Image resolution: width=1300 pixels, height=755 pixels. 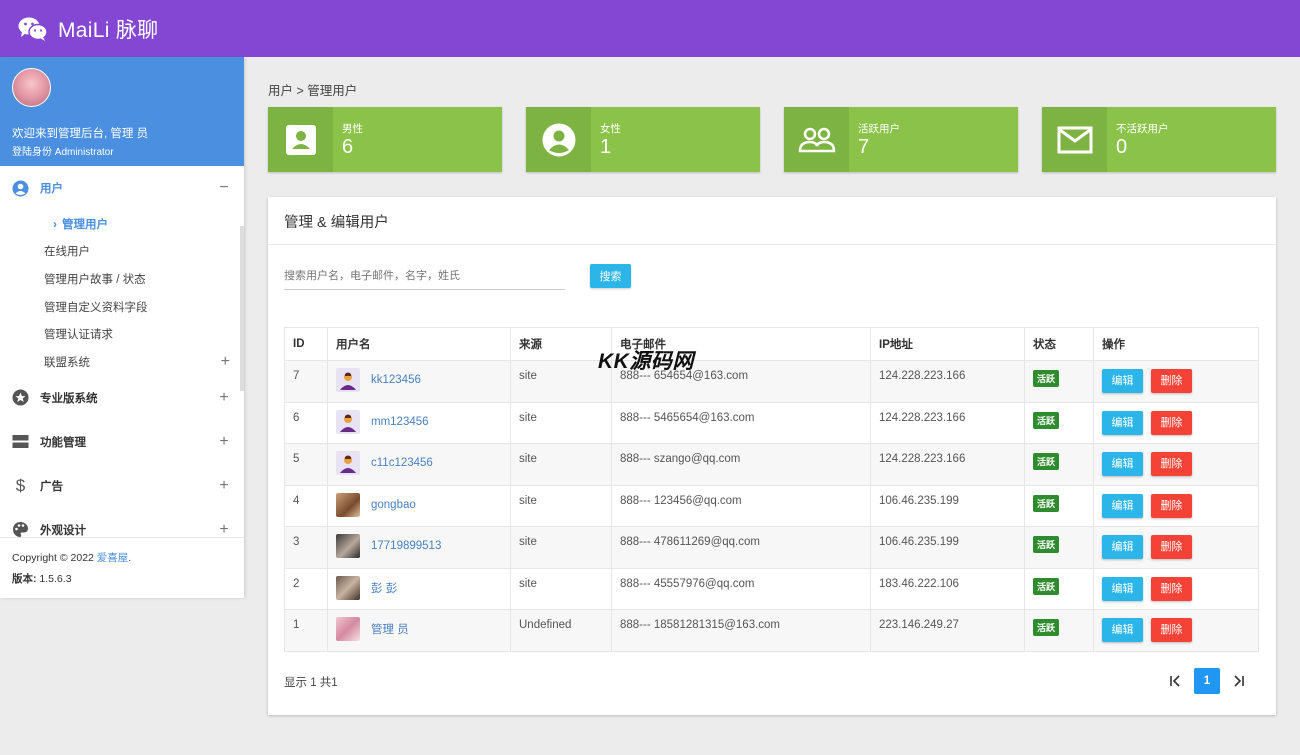 What do you see at coordinates (20, 397) in the screenshot?
I see `star-icon` at bounding box center [20, 397].